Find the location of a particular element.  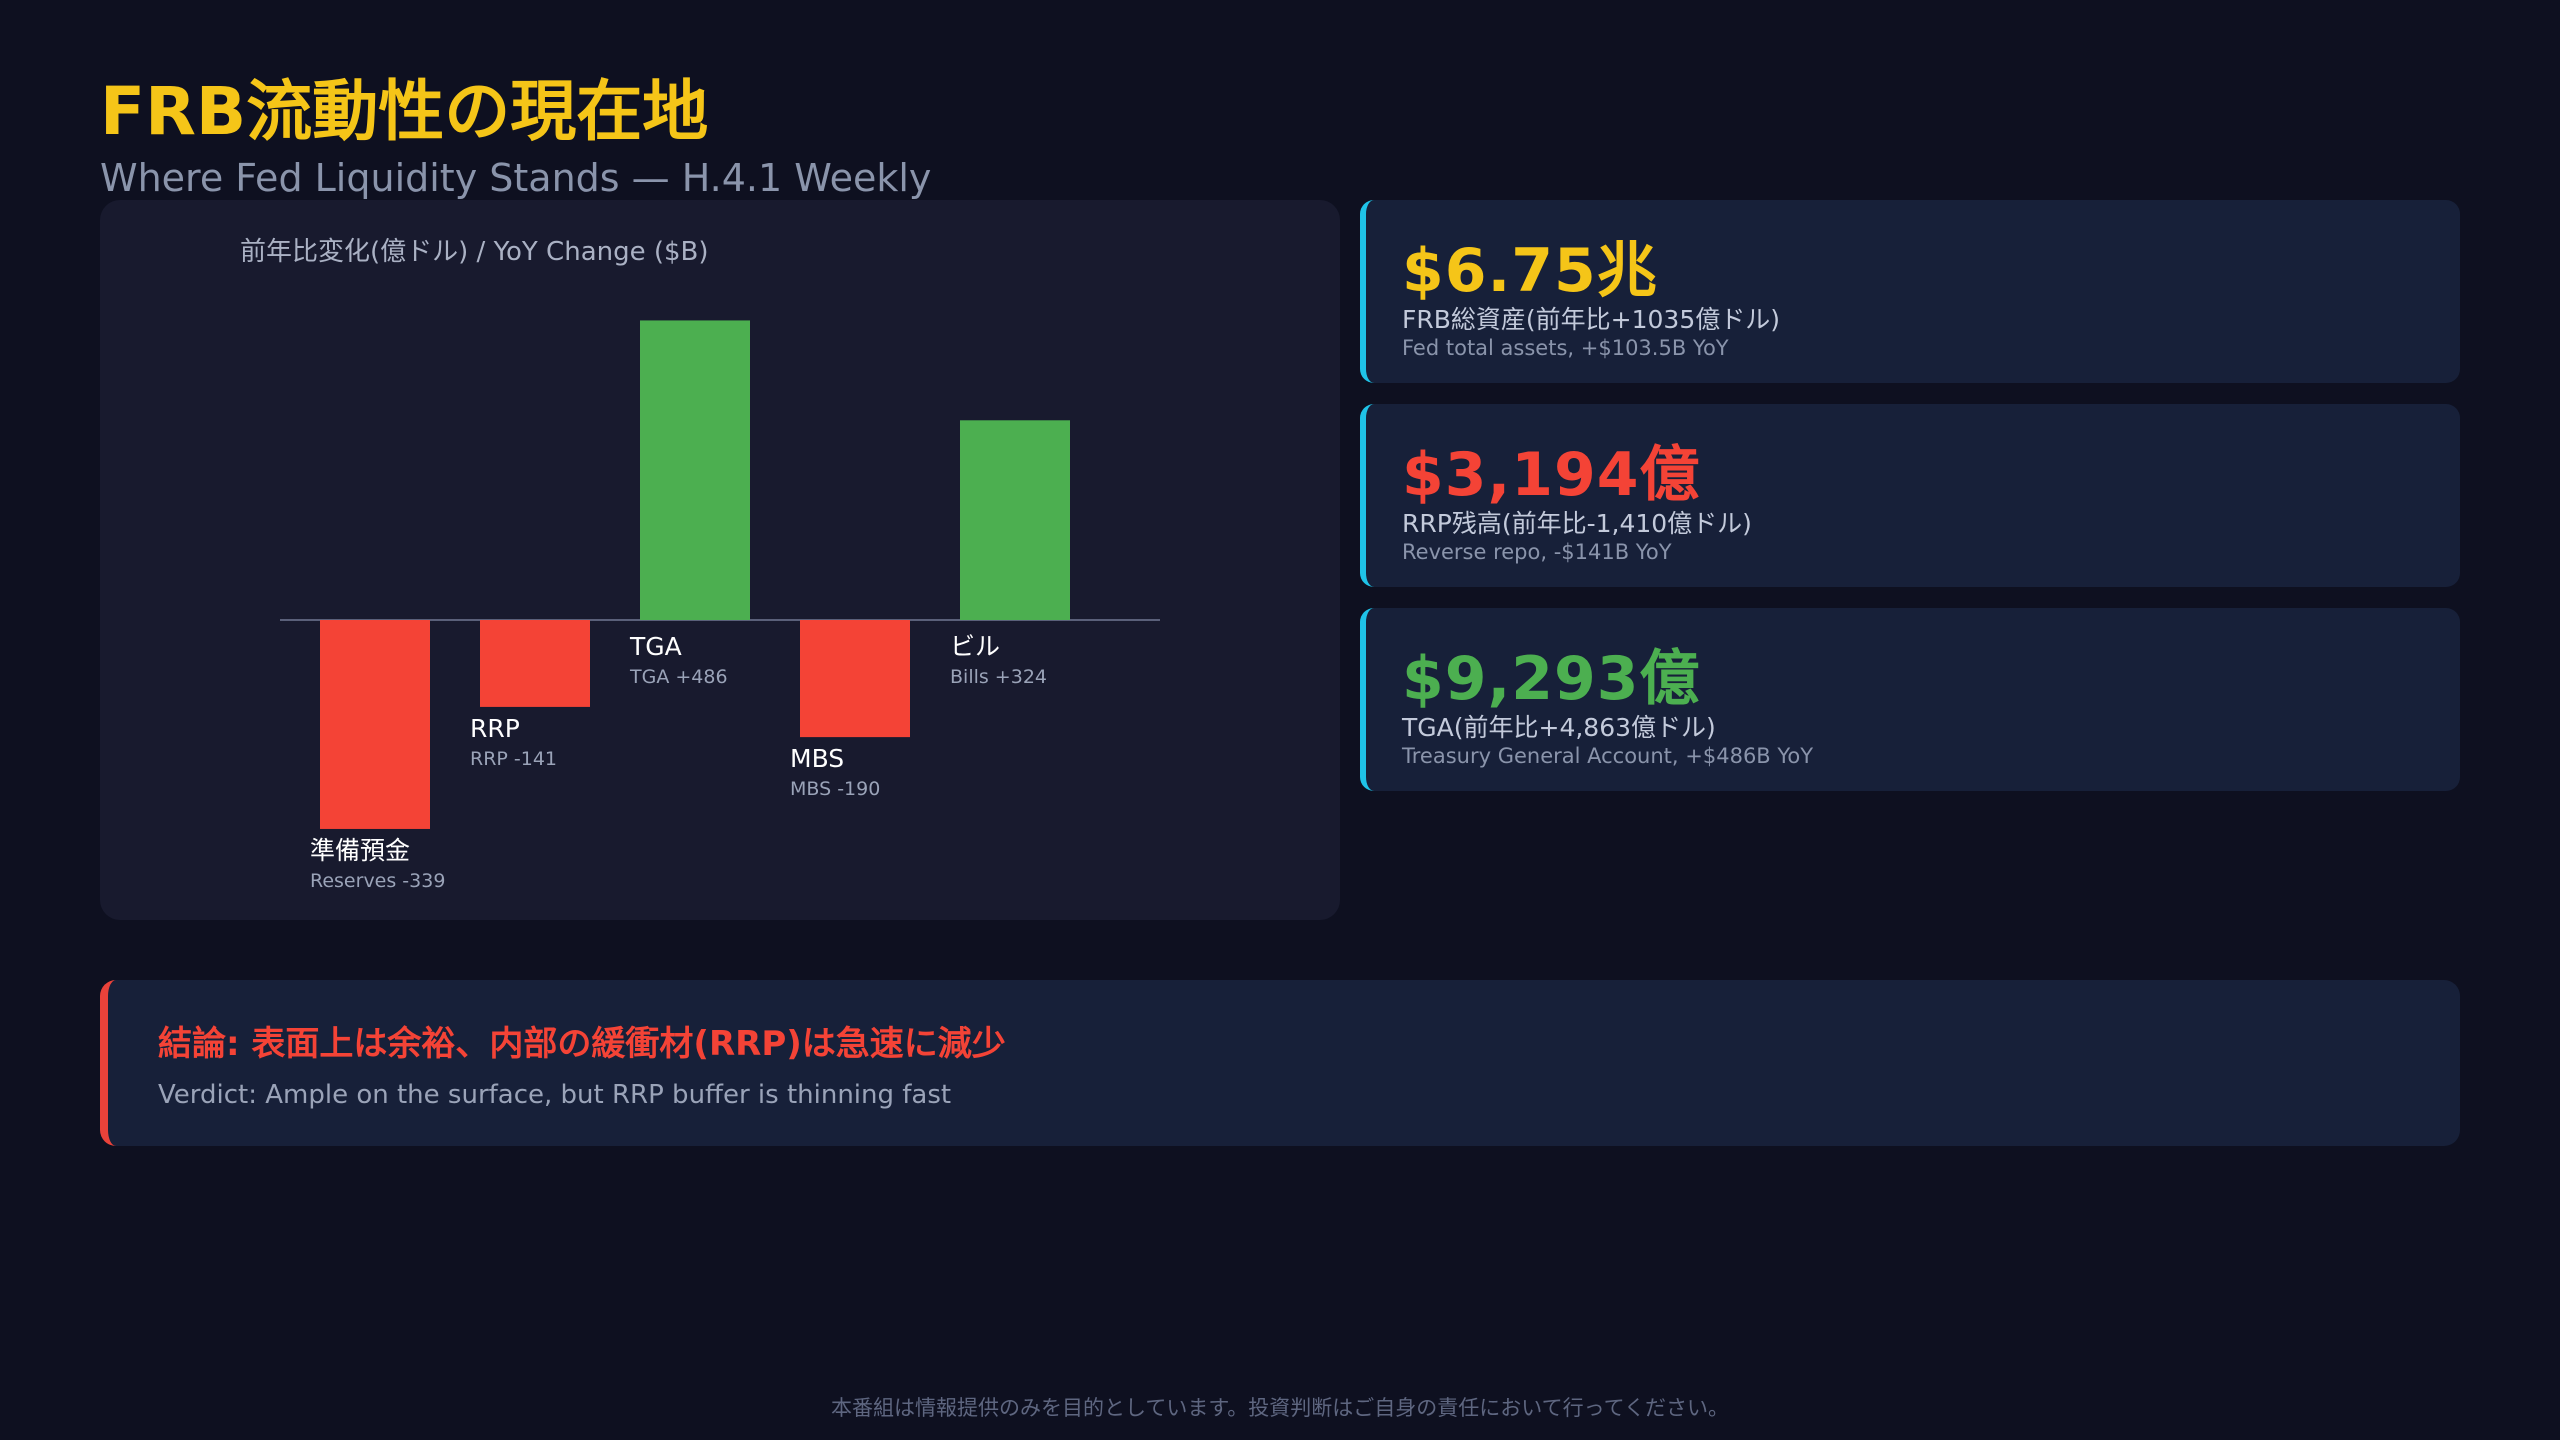

card-label-jp: RRP残高(前年比-1,410億ドル) is located at coordinates (1577, 523).